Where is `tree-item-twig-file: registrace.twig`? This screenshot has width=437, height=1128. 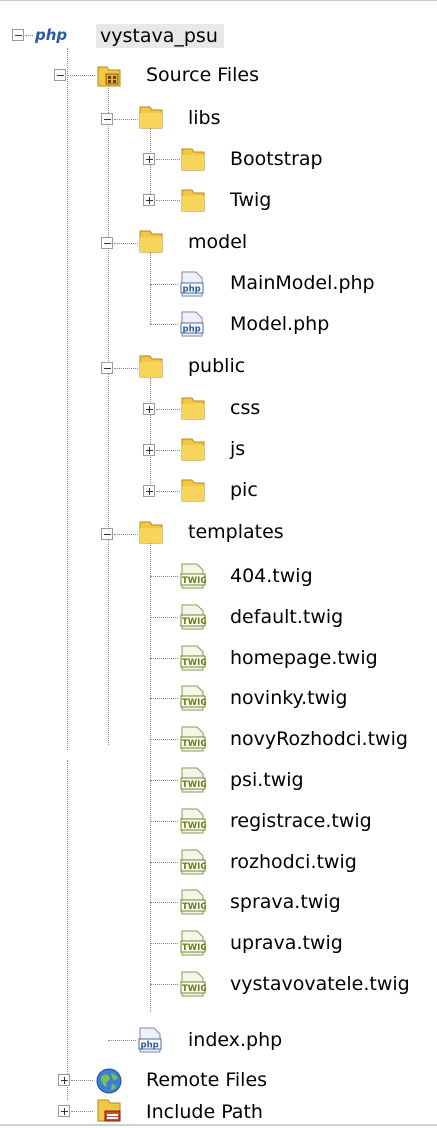 tree-item-twig-file: registrace.twig is located at coordinates (301, 821).